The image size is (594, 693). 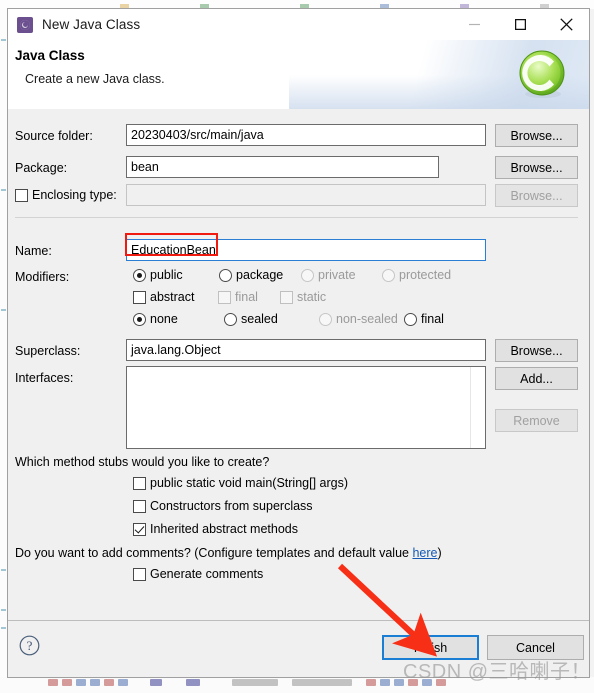 What do you see at coordinates (306, 135) in the screenshot?
I see `source-folder-input: 20230403/src/main/java` at bounding box center [306, 135].